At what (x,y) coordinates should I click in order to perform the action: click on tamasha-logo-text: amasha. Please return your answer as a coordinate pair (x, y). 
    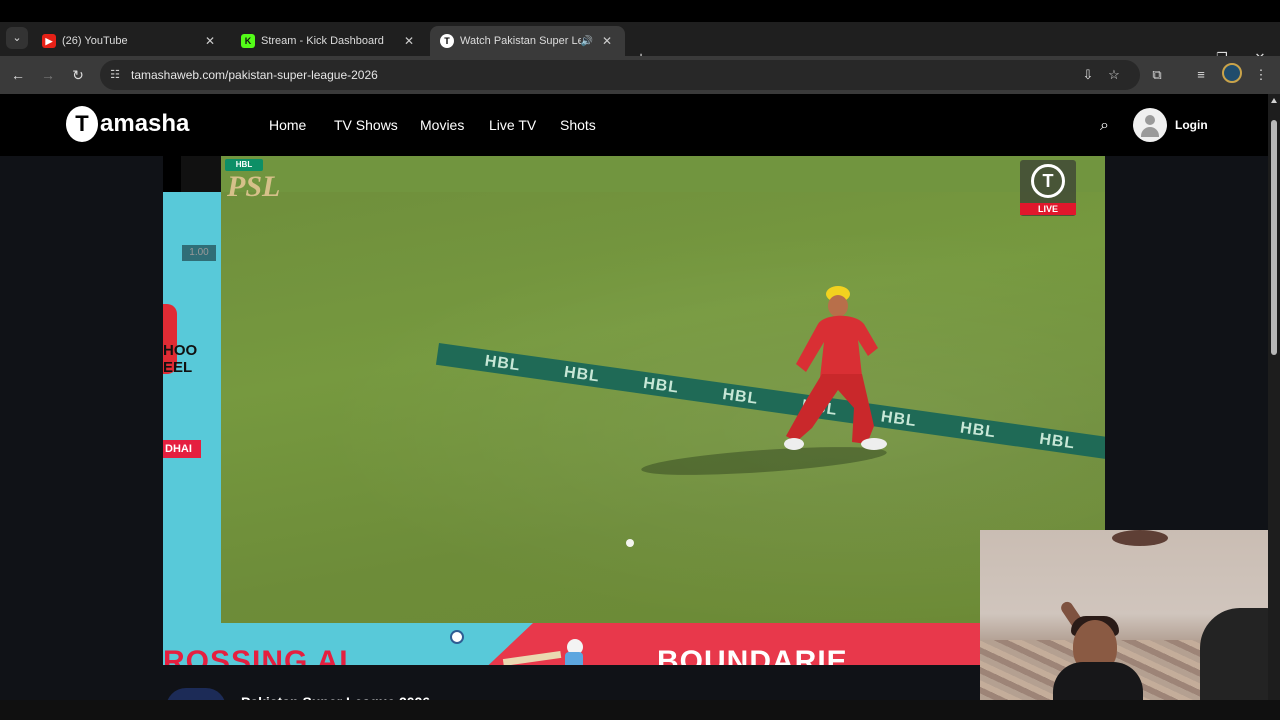
    Looking at the image, I should click on (145, 123).